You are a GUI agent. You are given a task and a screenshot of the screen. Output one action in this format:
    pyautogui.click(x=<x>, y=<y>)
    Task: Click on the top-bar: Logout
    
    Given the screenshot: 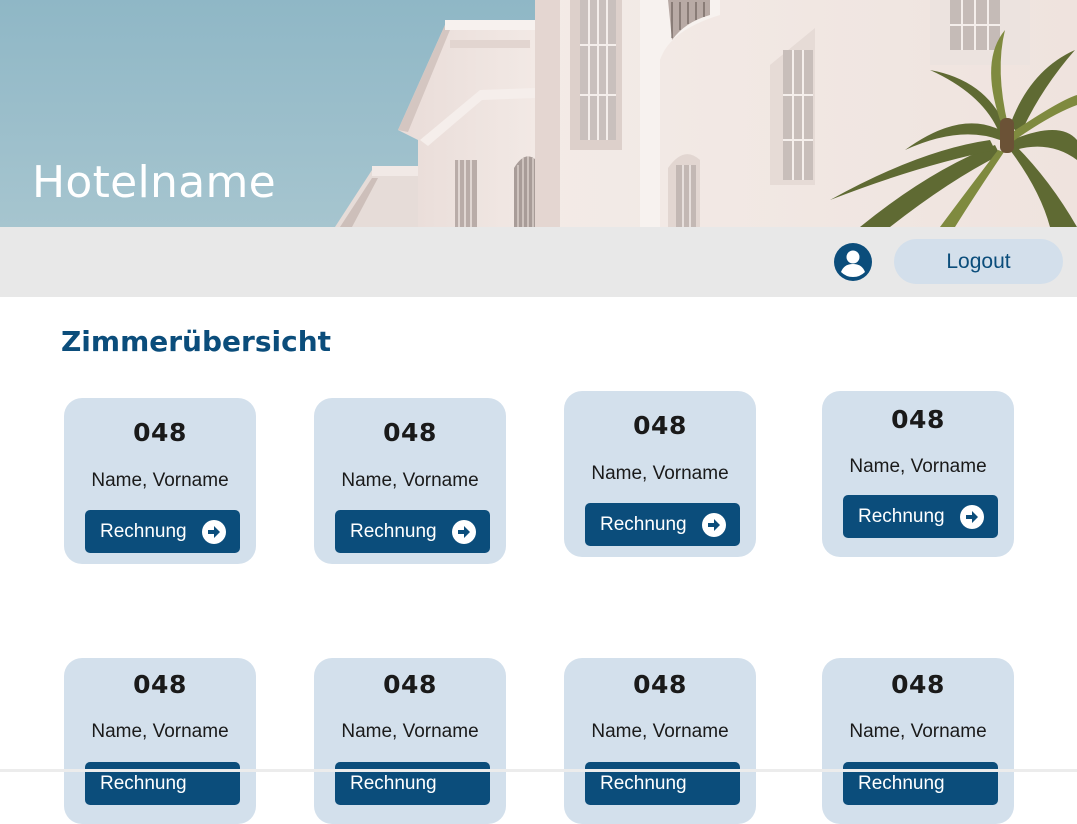 What is the action you would take?
    pyautogui.click(x=538, y=262)
    